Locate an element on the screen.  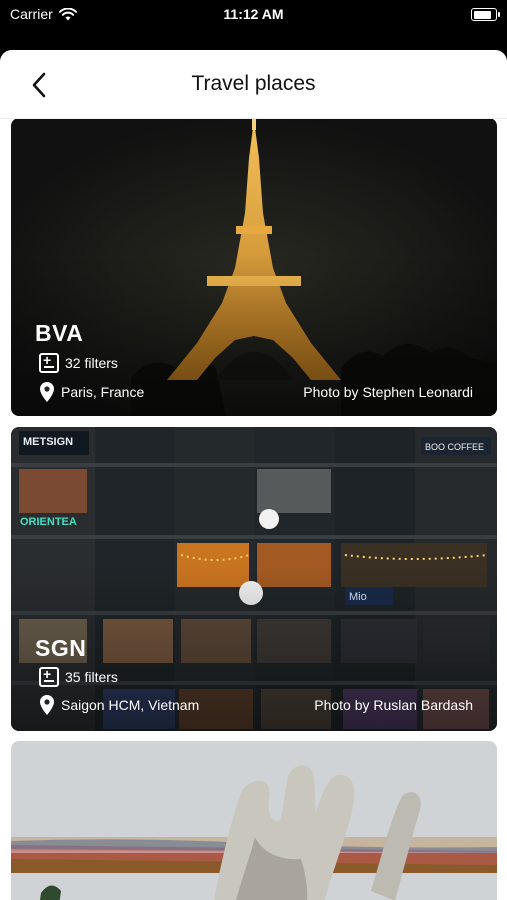
status-bar: Carrier 11:12 AM is located at coordinates (253, 23).